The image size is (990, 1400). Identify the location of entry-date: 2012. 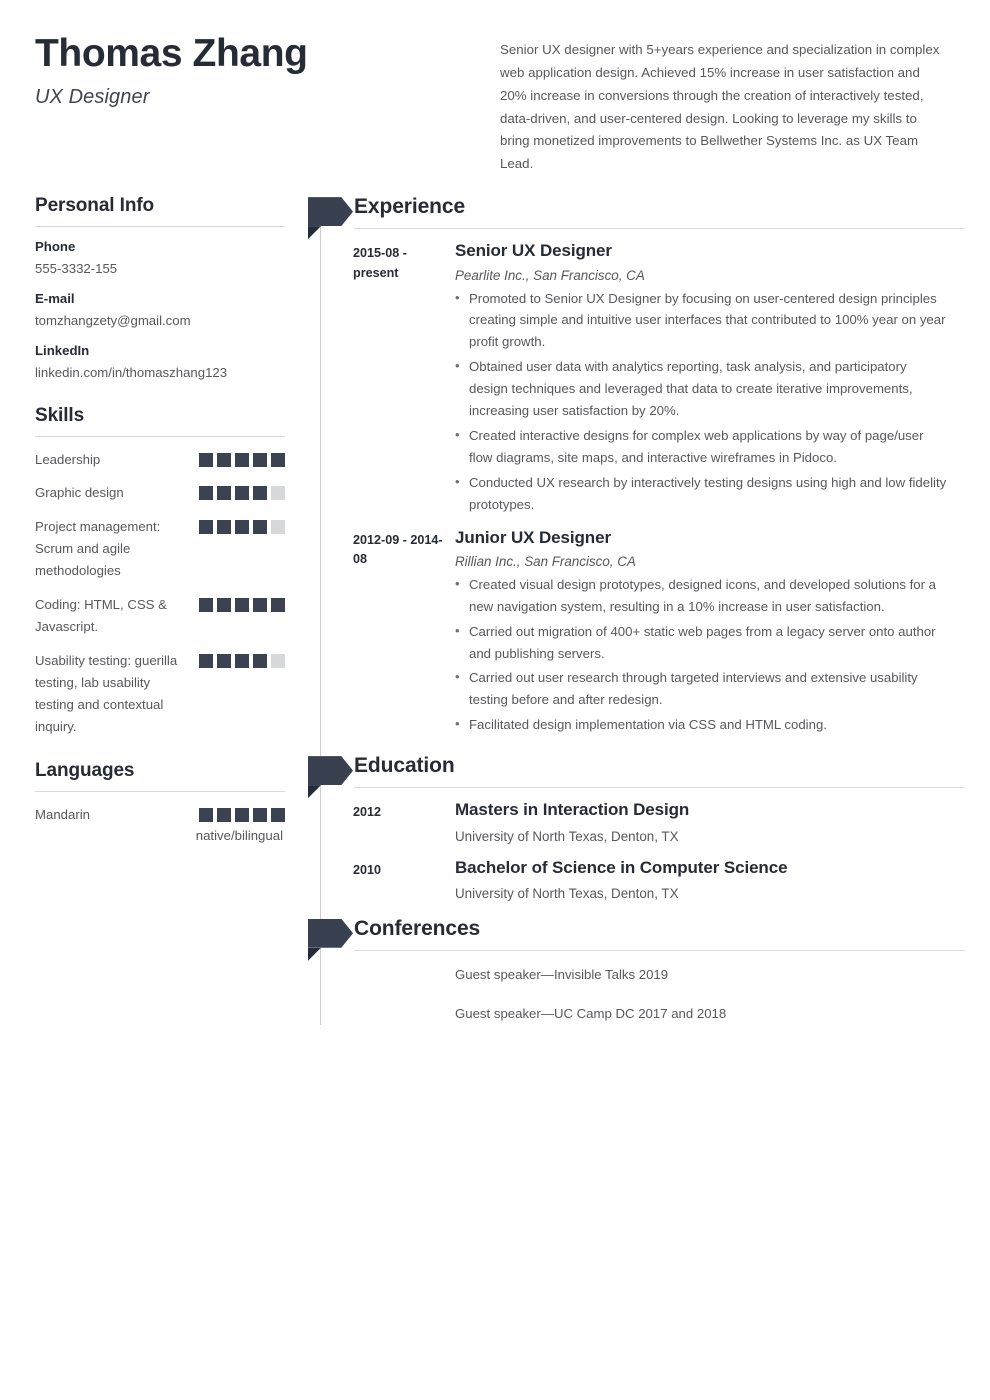
(367, 812).